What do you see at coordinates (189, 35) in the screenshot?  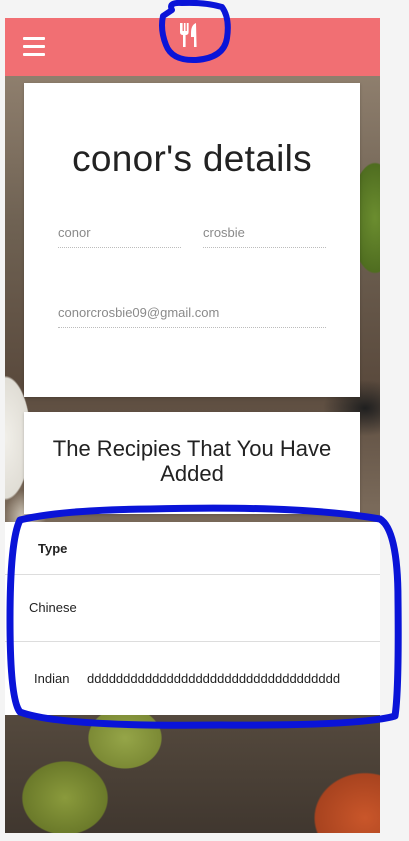 I see `fork-and-knife-icon` at bounding box center [189, 35].